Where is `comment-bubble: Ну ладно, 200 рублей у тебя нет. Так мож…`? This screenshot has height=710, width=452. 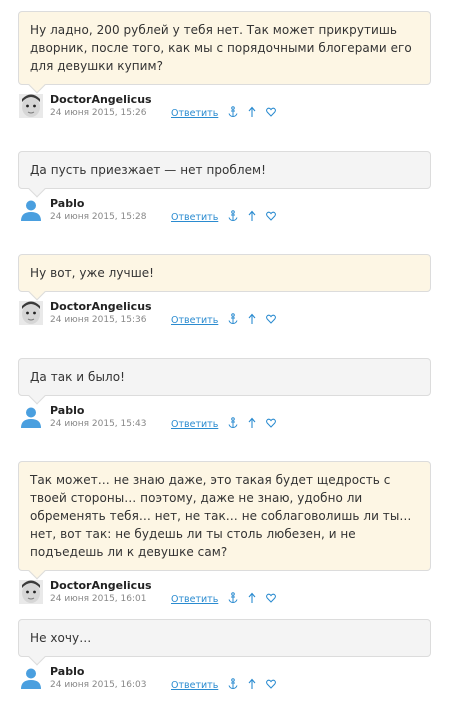
comment-bubble: Ну ладно, 200 рублей у тебя нет. Так мож… is located at coordinates (224, 52).